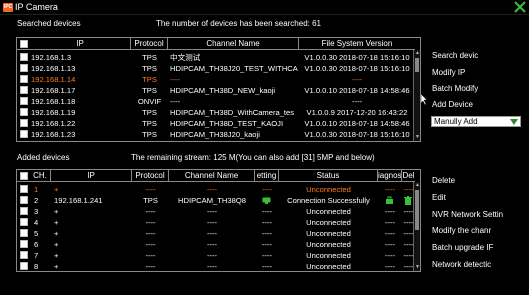 This screenshot has height=295, width=529. I want to click on table-row: 8 + ---- ---- ---- Unconnected ---- ----, so click(216, 266).